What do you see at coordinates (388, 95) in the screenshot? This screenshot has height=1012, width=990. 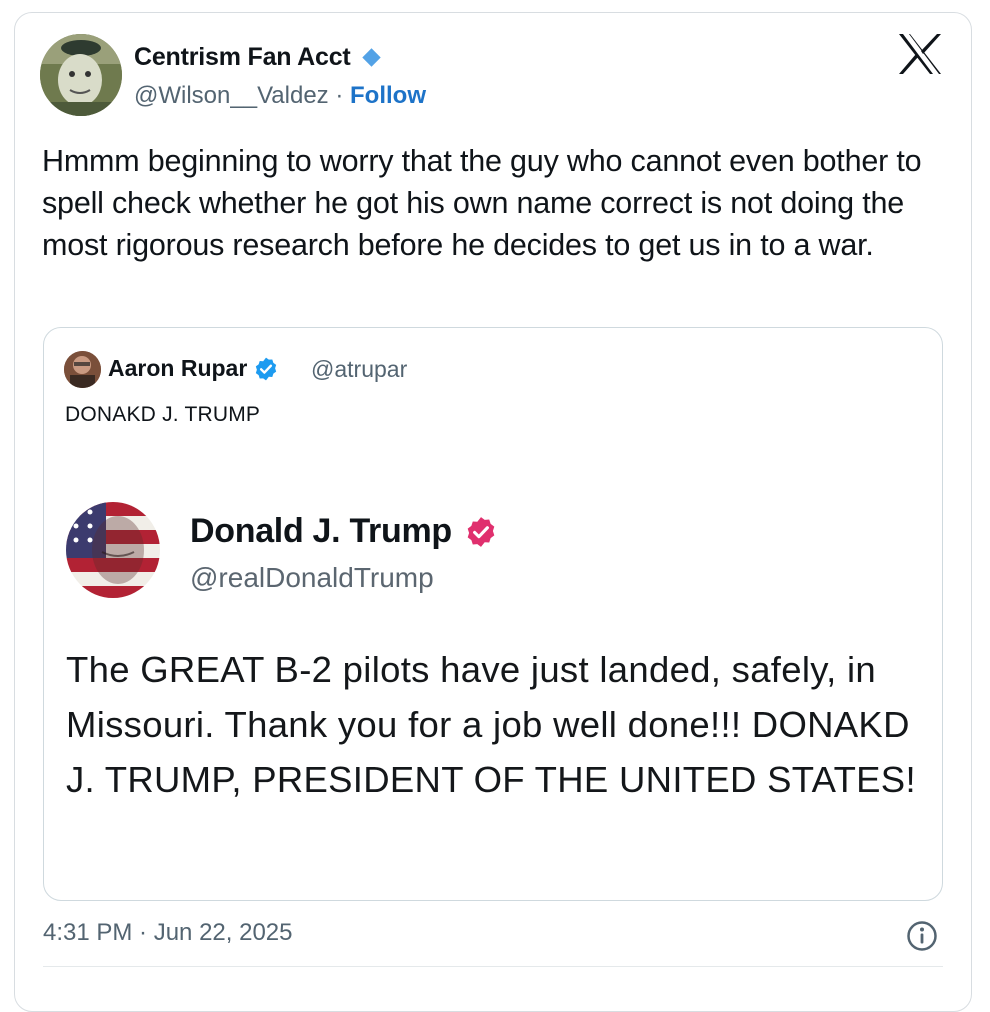 I see `follow-button: Follow` at bounding box center [388, 95].